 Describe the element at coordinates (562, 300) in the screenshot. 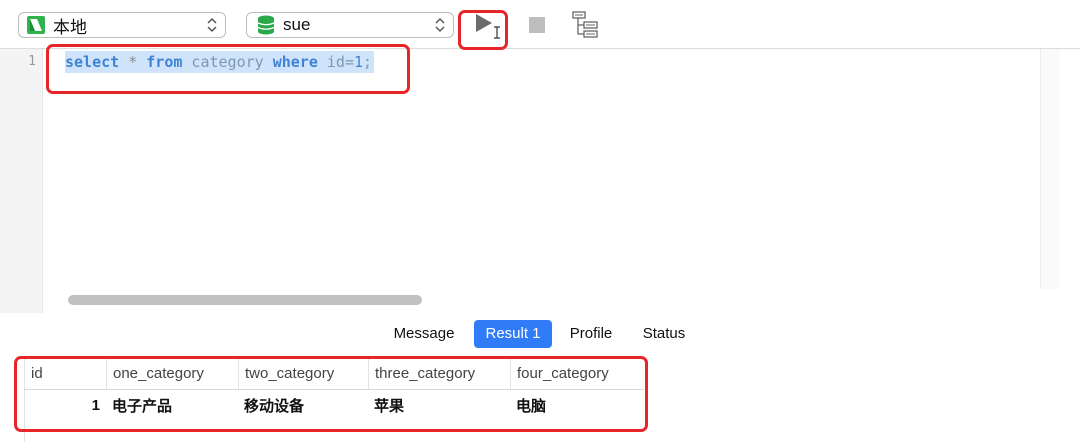

I see `horizontal-scrollbar` at that location.